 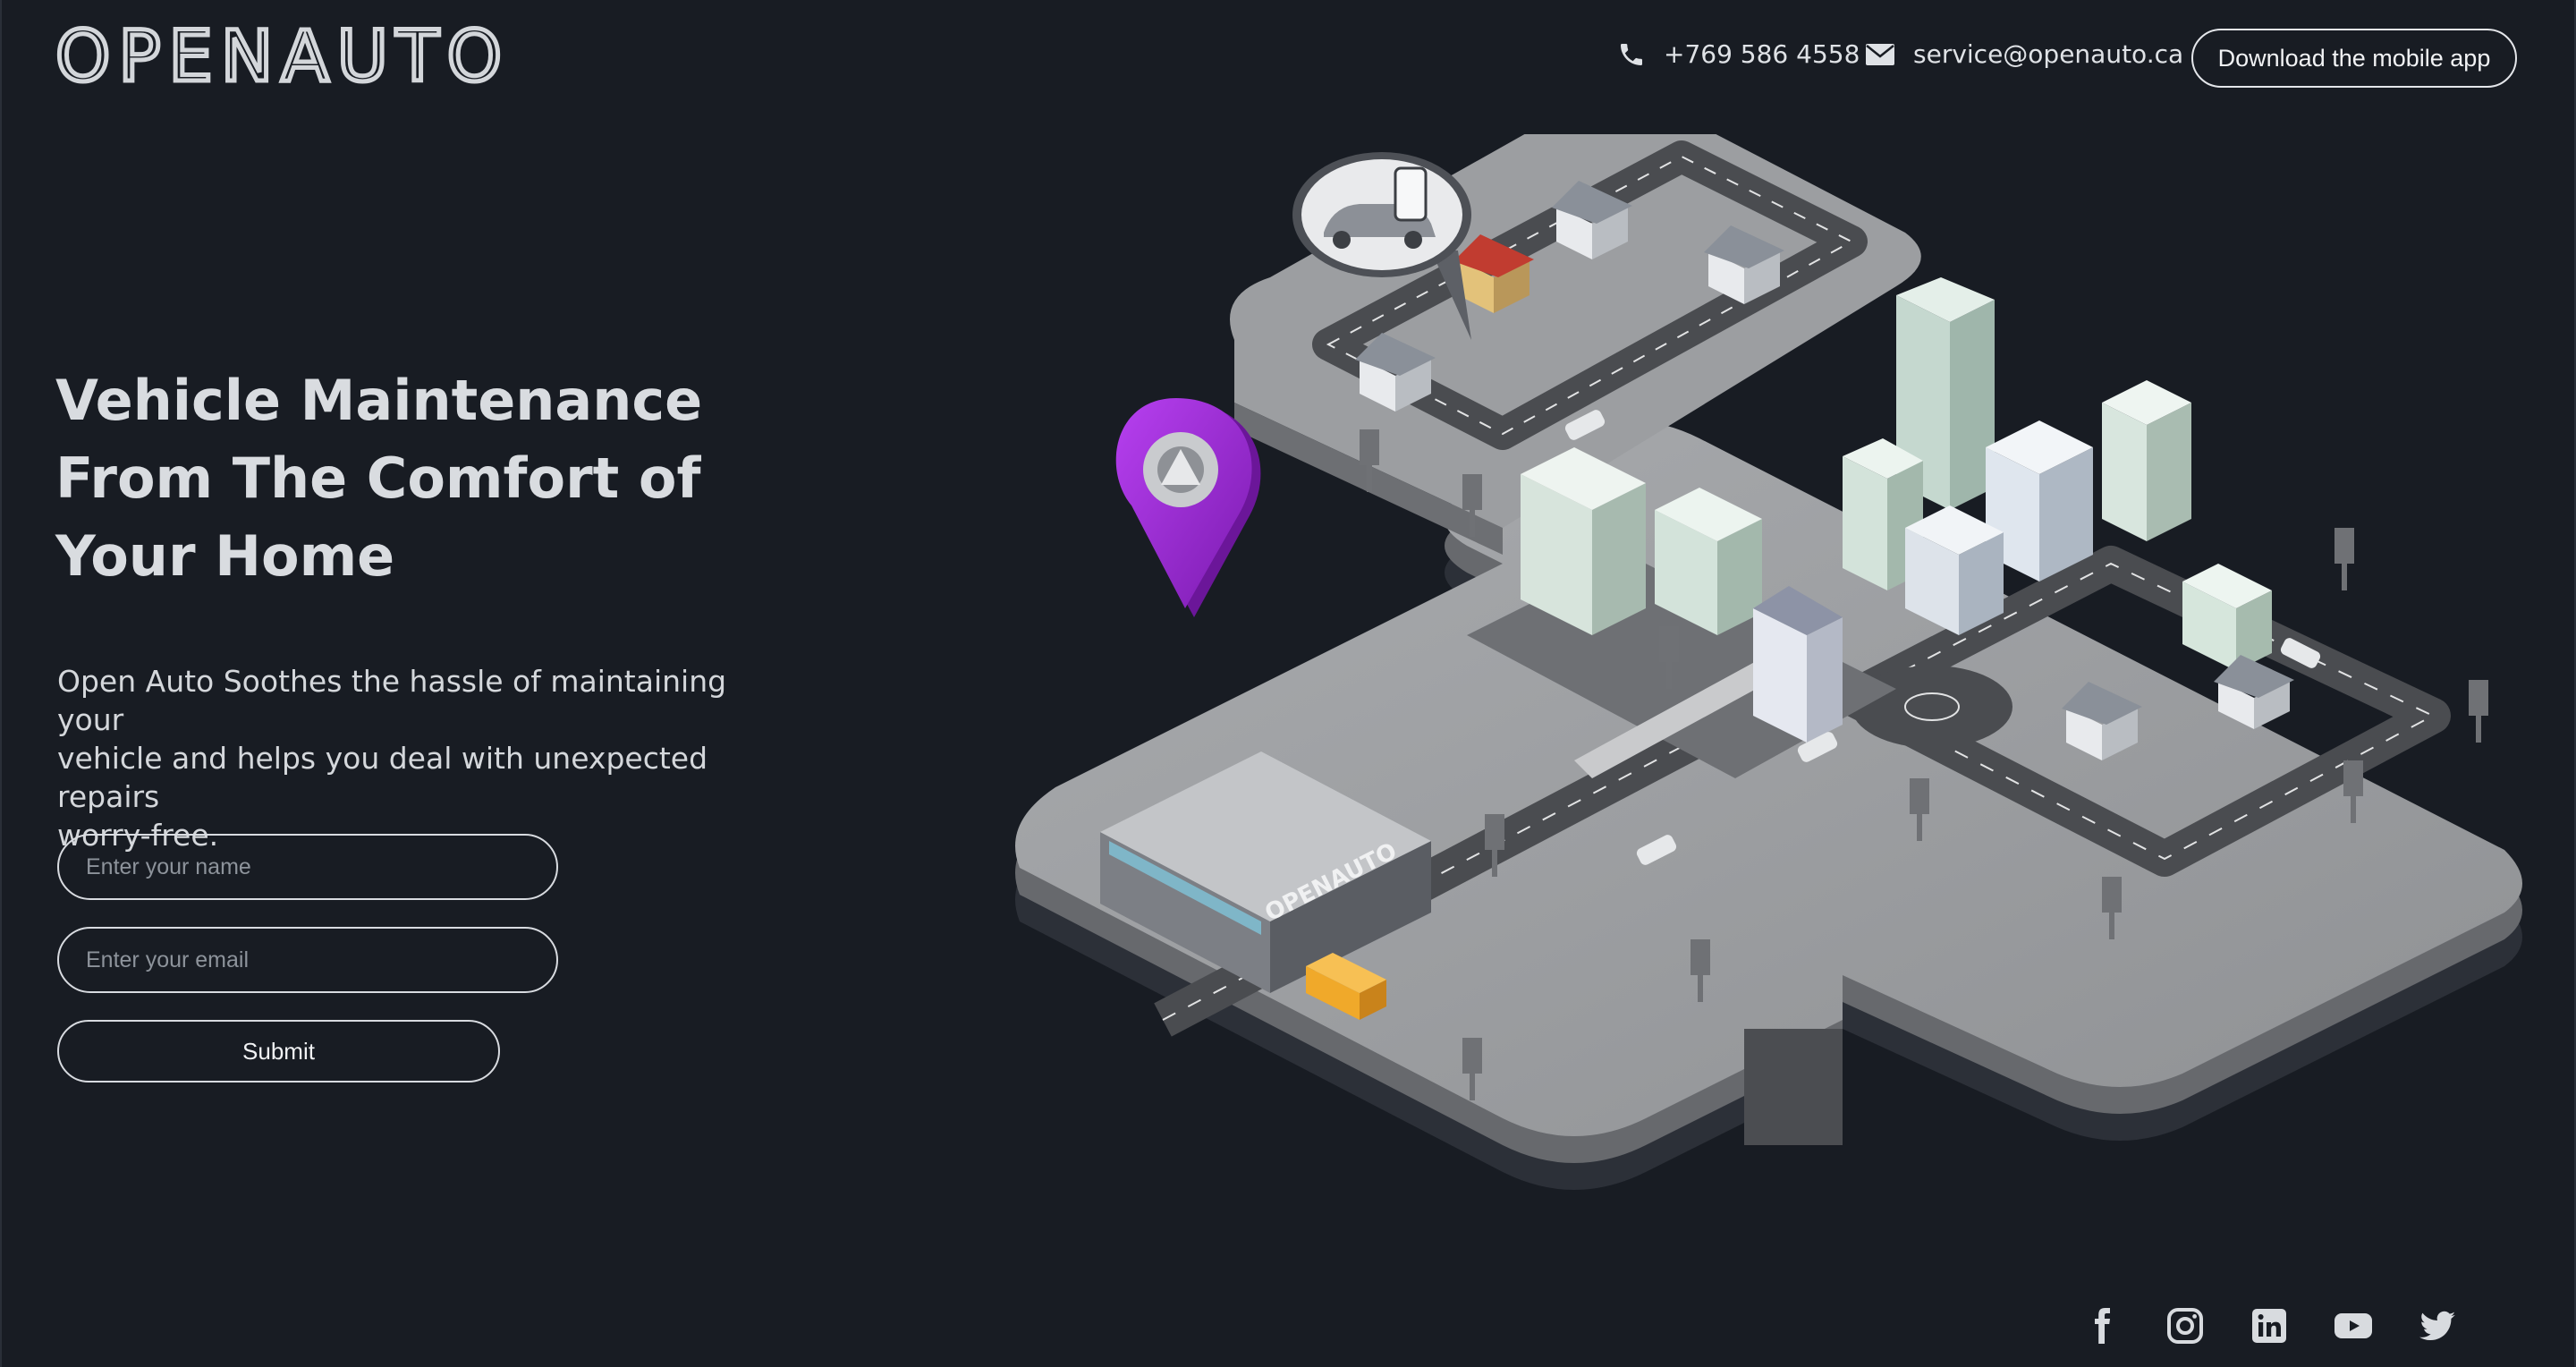 I want to click on phone-icon, so click(x=1631, y=54).